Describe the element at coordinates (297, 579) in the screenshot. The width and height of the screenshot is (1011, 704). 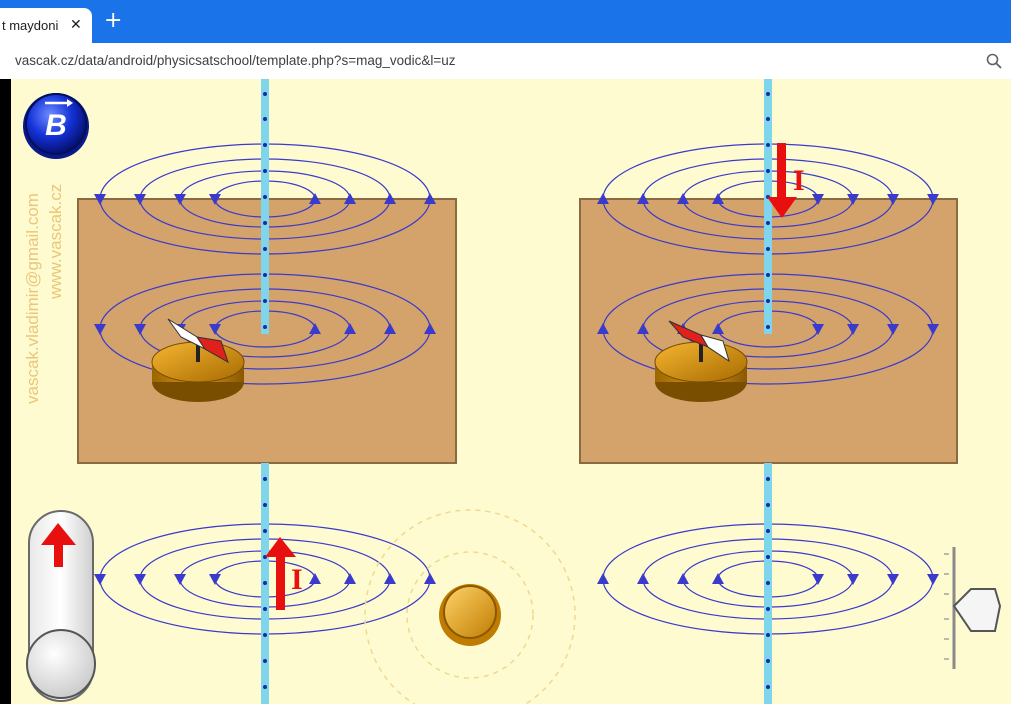
I see `left-current-label: I` at that location.